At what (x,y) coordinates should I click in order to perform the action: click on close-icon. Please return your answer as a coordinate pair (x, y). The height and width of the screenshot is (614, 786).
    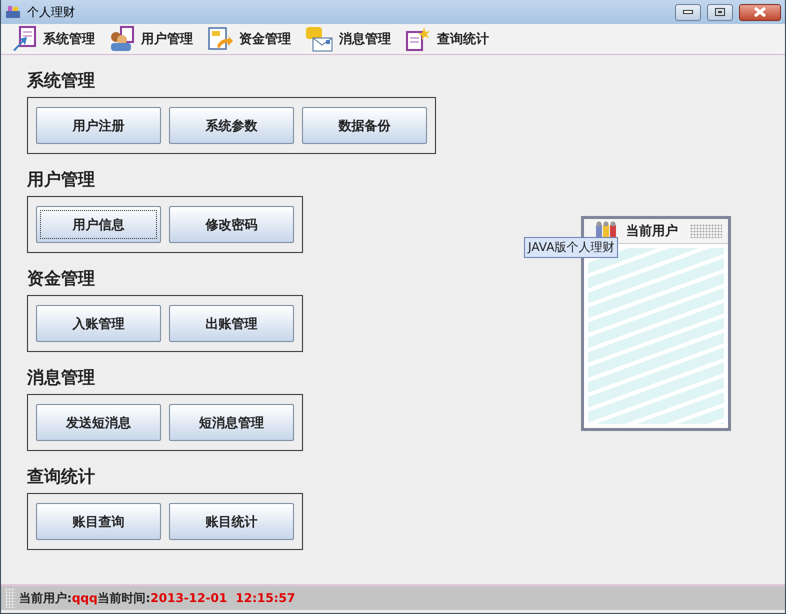
    Looking at the image, I should click on (760, 12).